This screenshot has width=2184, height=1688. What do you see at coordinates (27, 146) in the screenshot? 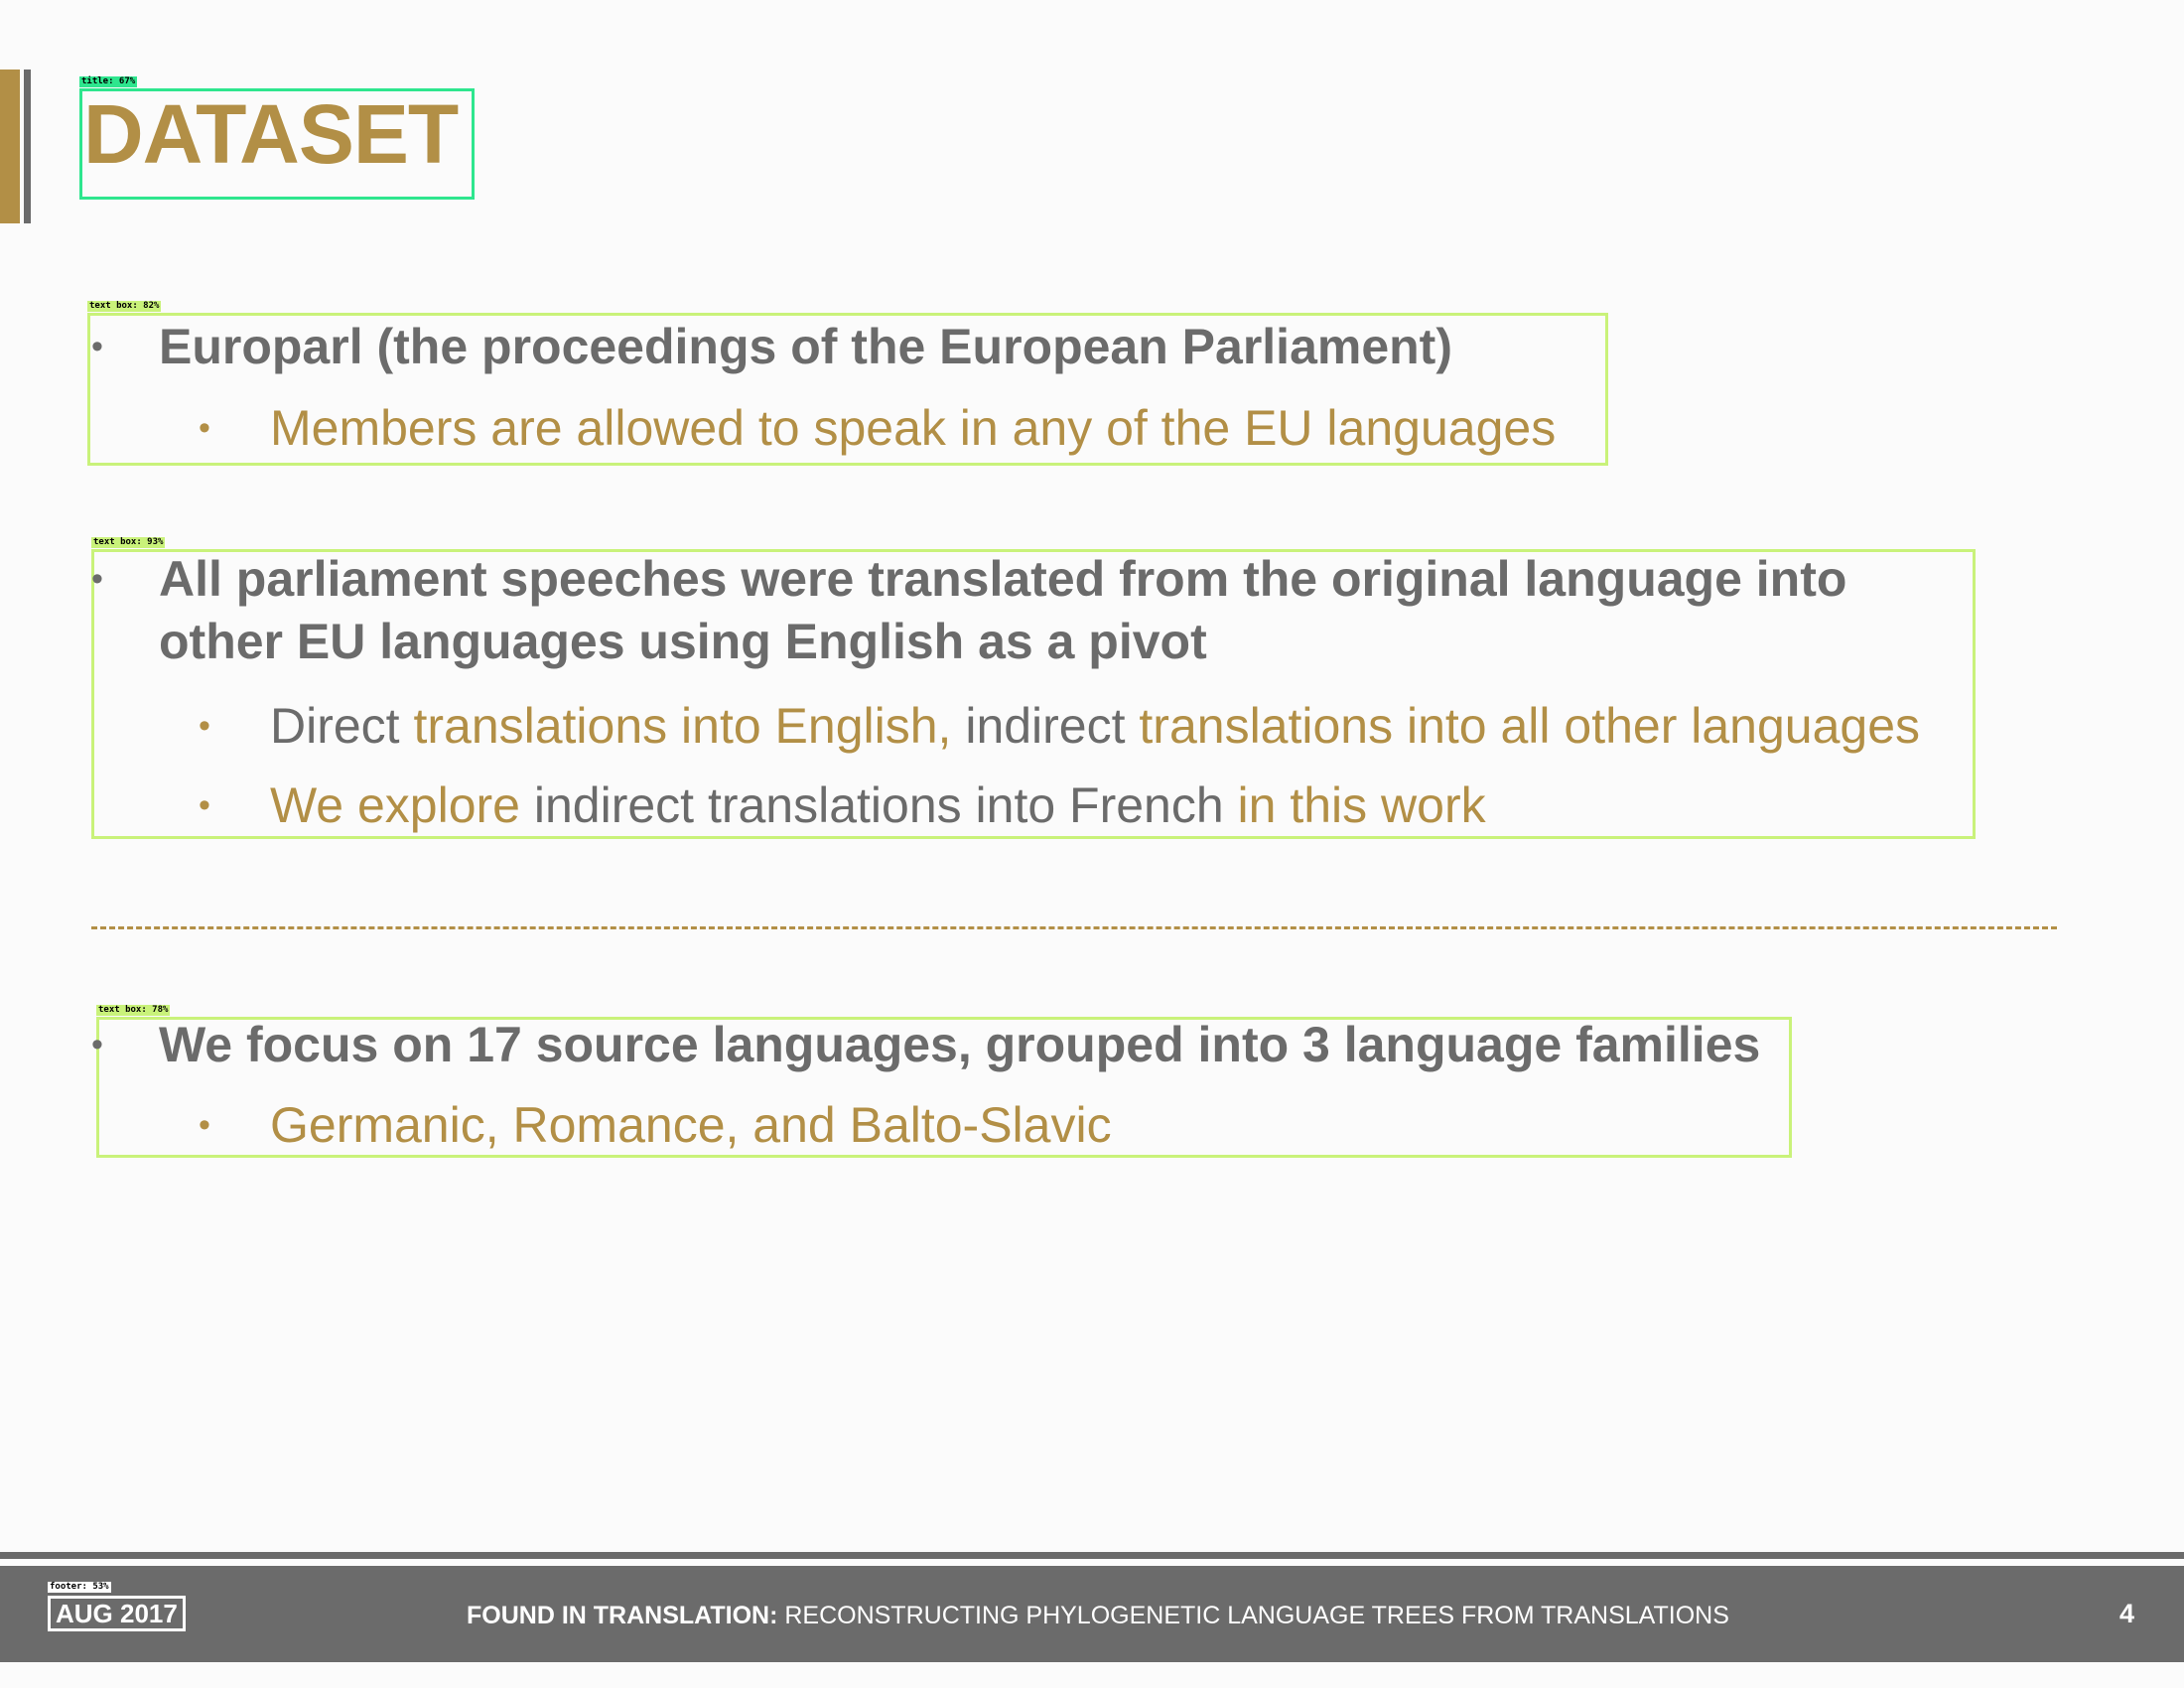
I see `accent-bar-gray` at bounding box center [27, 146].